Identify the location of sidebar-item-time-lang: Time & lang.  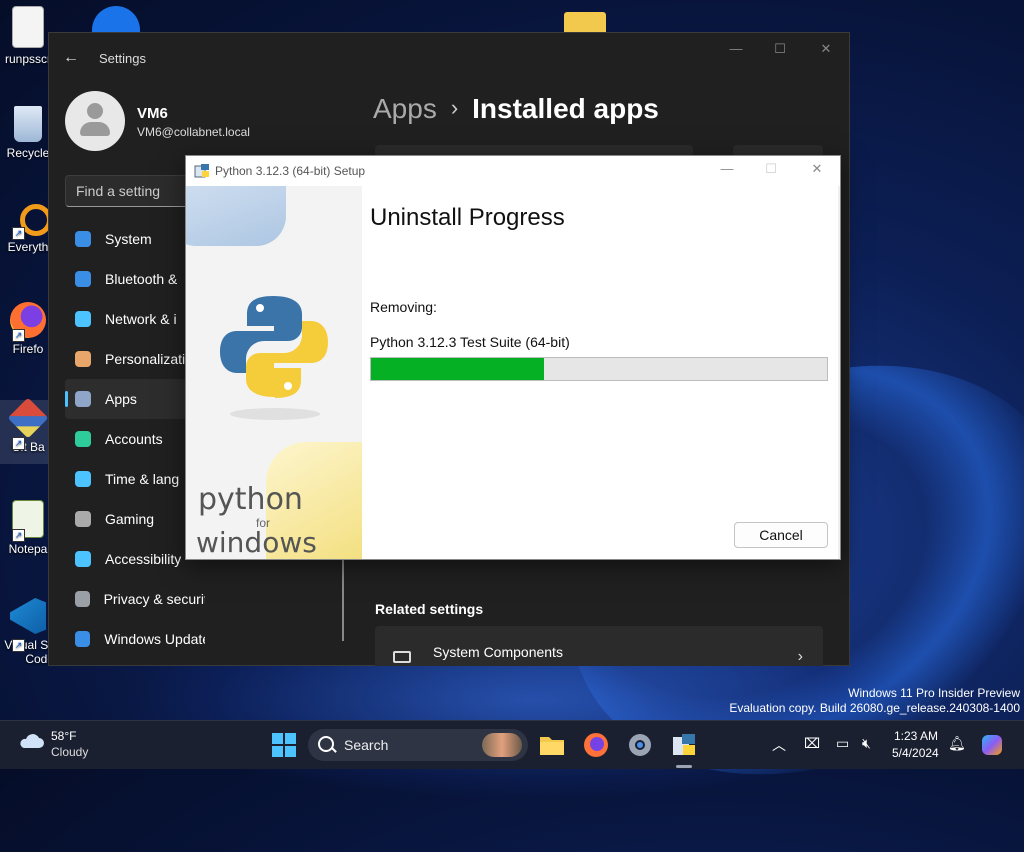
(135, 479).